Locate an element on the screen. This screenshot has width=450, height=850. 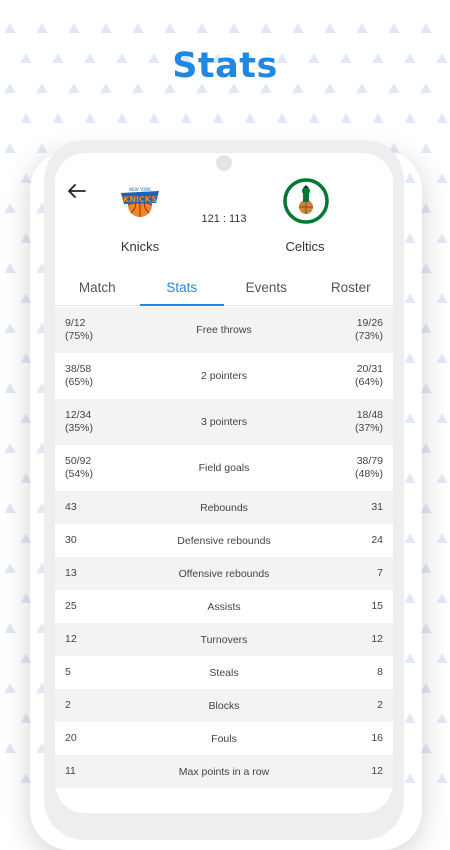
stat-label: Rebounds is located at coordinates (224, 507).